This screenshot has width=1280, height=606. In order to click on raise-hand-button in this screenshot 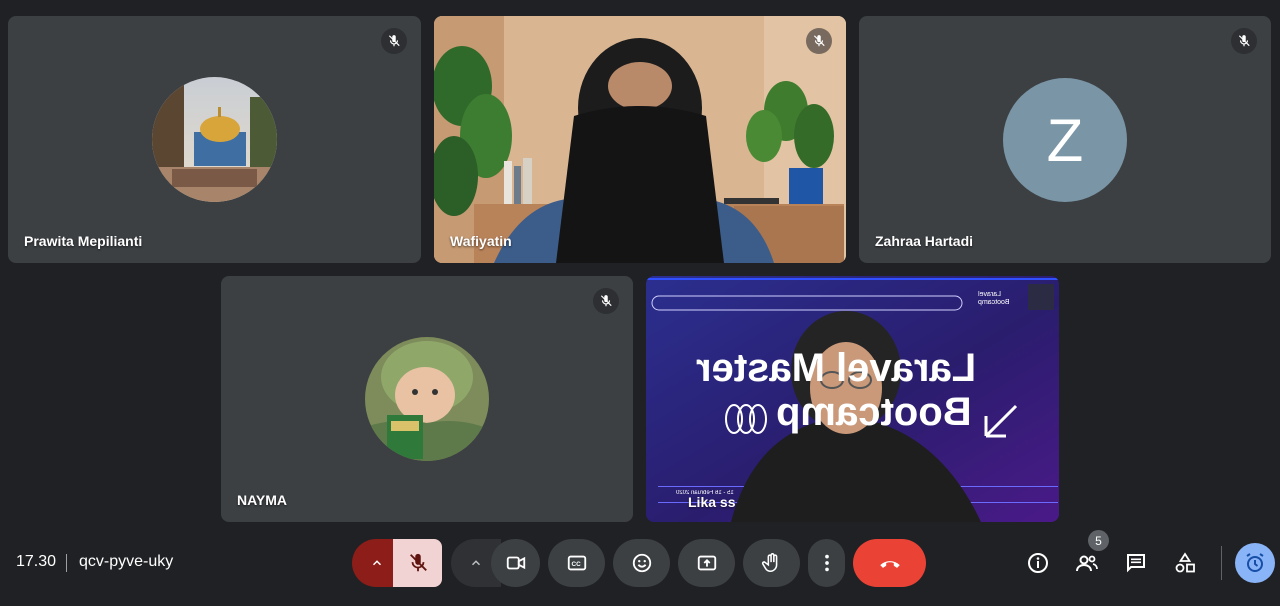, I will do `click(771, 563)`.